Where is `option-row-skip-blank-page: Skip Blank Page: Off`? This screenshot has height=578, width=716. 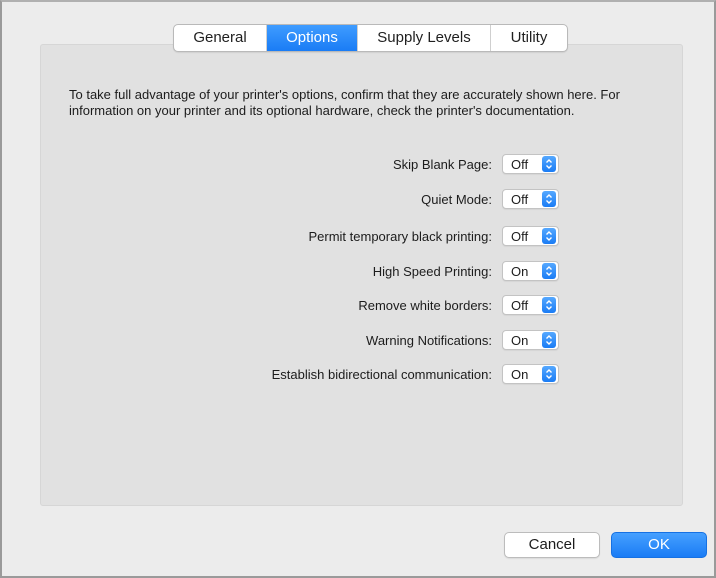
option-row-skip-blank-page: Skip Blank Page: Off is located at coordinates (476, 164).